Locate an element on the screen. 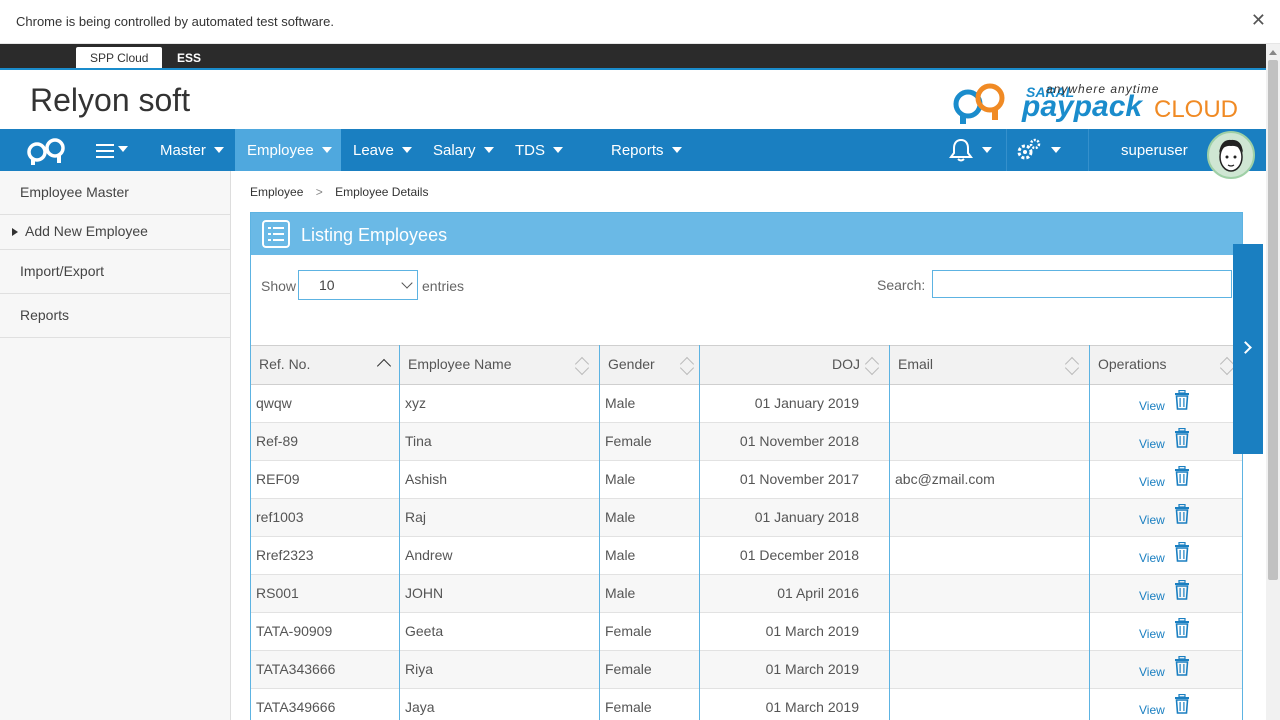 This screenshot has width=1280, height=720. cell-employee-name: JOHN is located at coordinates (424, 593).